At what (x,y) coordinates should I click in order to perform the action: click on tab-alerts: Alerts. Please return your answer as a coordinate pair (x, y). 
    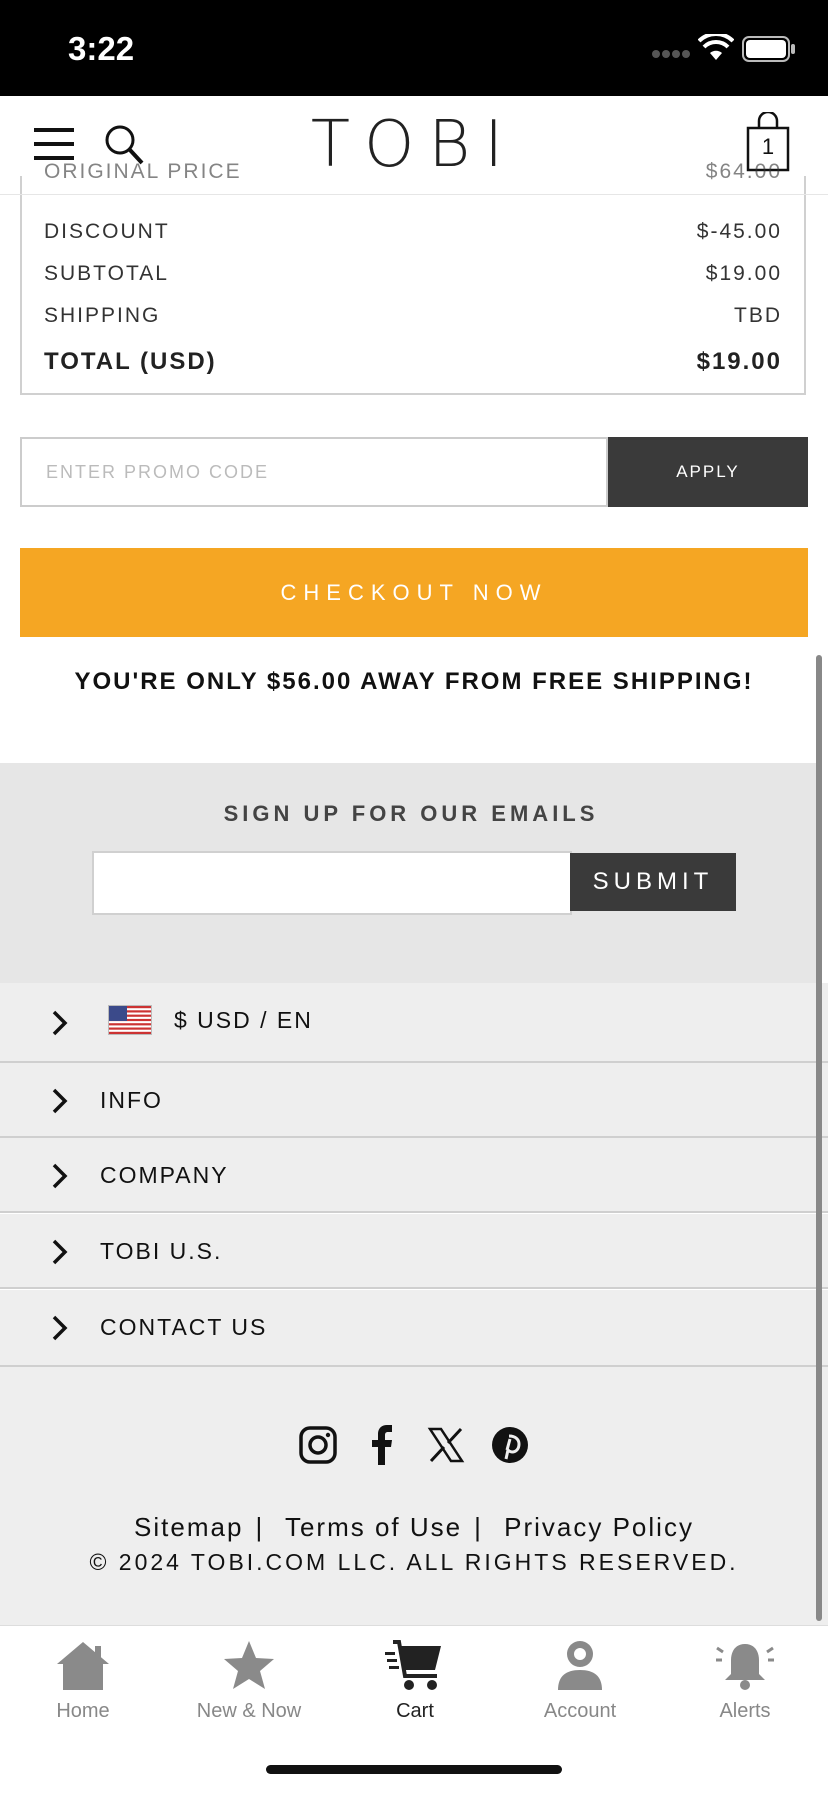
    Looking at the image, I should click on (745, 1680).